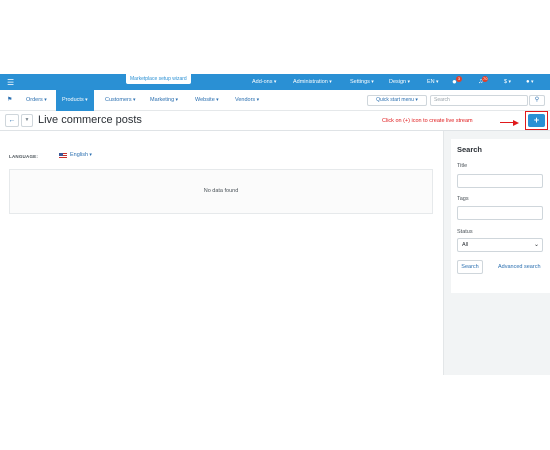 The height and width of the screenshot is (450, 550). Describe the element at coordinates (81, 155) in the screenshot. I see `language-selector: English` at that location.